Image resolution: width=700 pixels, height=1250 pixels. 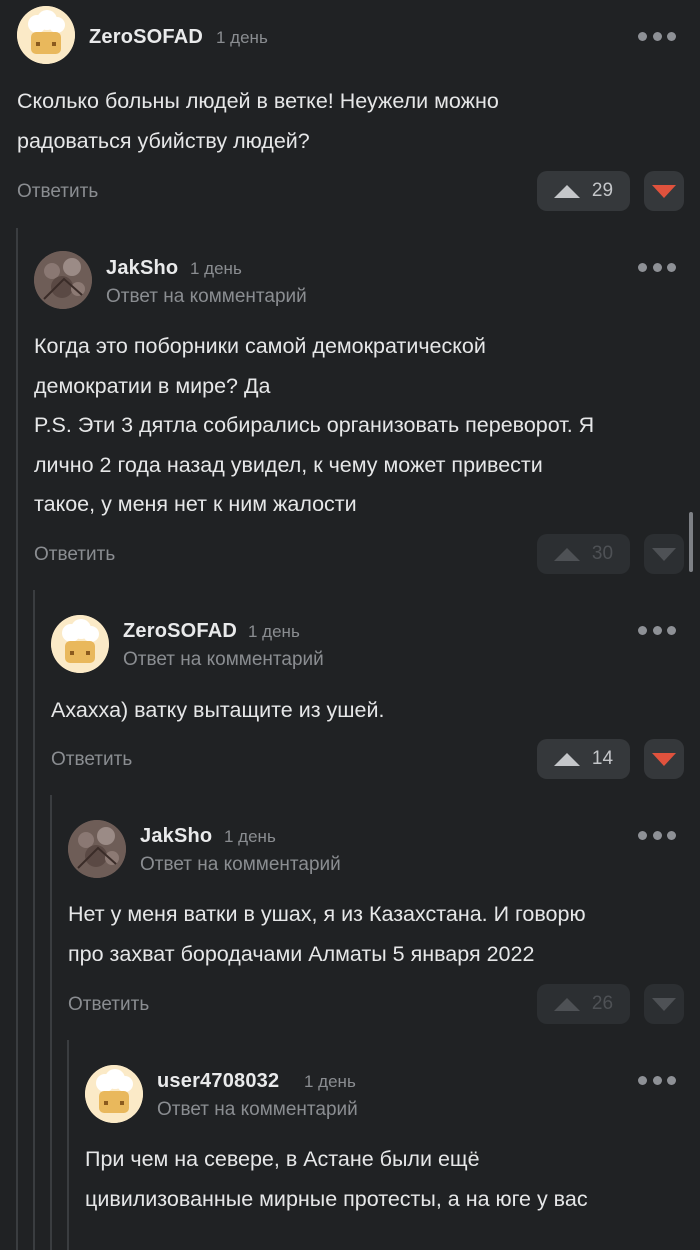 I want to click on upvote-button: 14, so click(x=583, y=759).